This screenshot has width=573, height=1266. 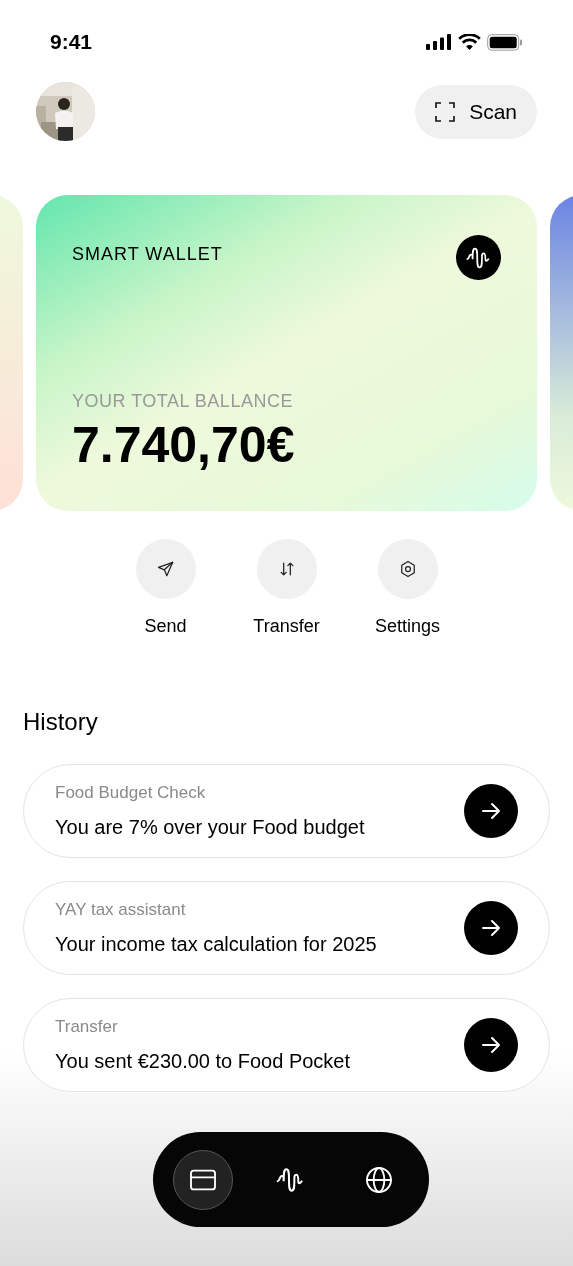 I want to click on action-label: Send, so click(x=165, y=626).